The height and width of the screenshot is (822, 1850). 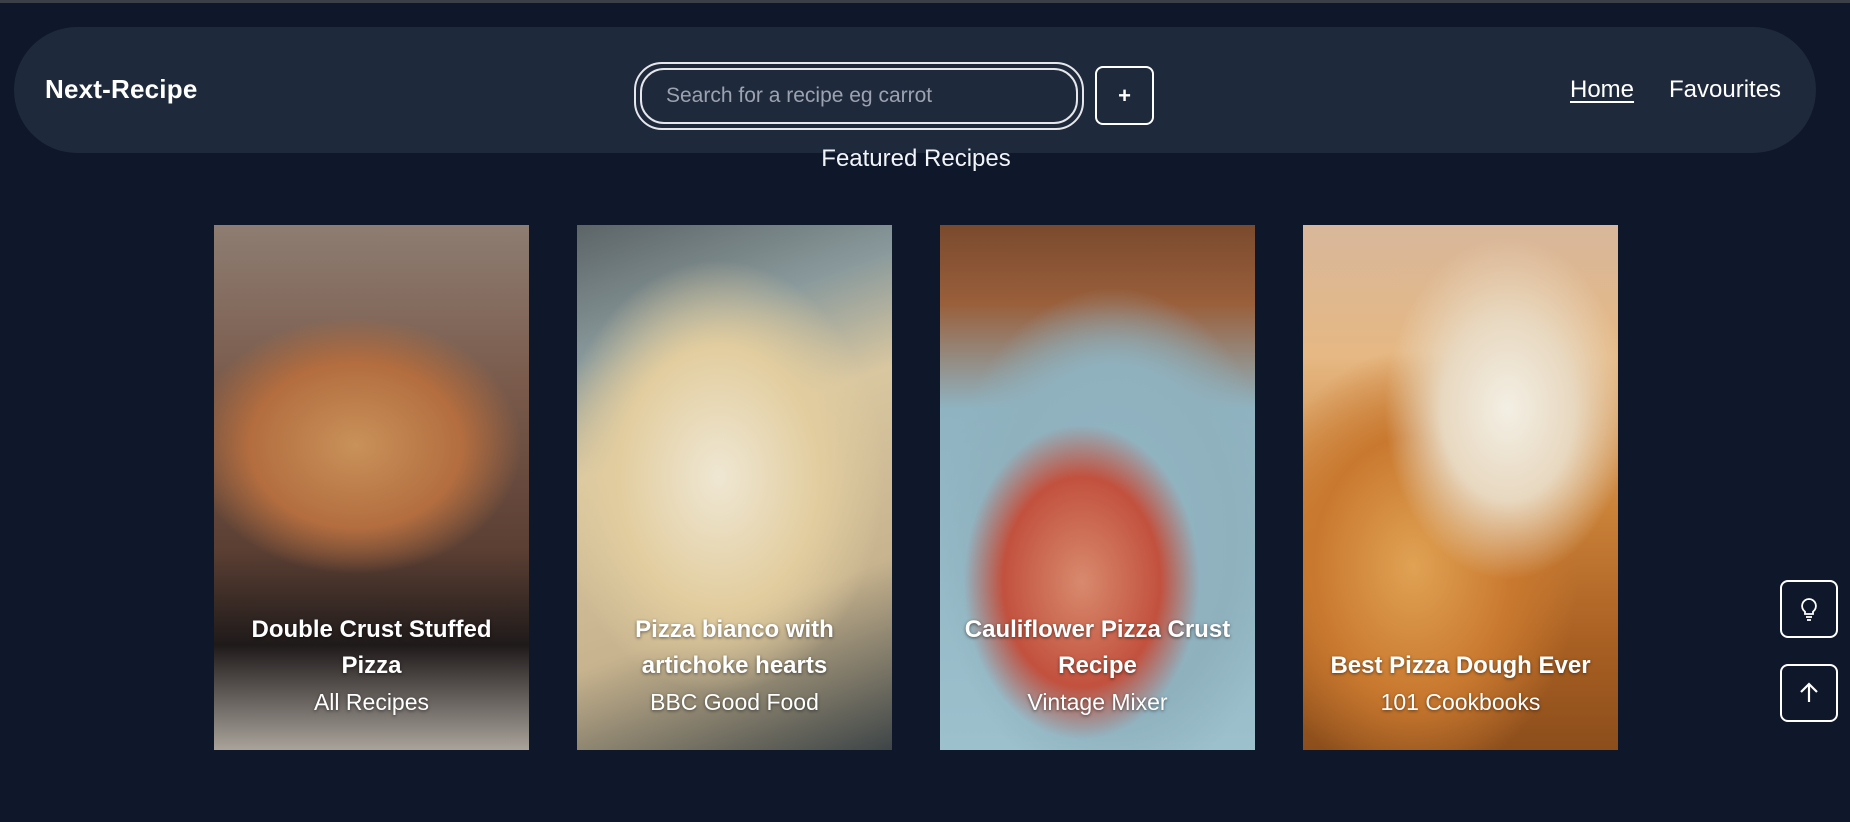 What do you see at coordinates (1097, 702) in the screenshot?
I see `recipe-source: Vintage Mixer` at bounding box center [1097, 702].